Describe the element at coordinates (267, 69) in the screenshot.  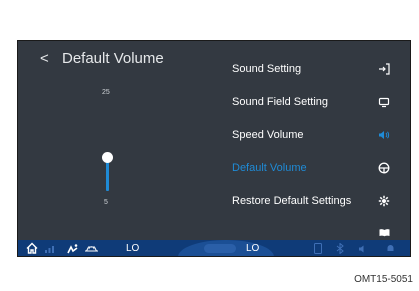
I see `menu-item-label: Sound Setting` at that location.